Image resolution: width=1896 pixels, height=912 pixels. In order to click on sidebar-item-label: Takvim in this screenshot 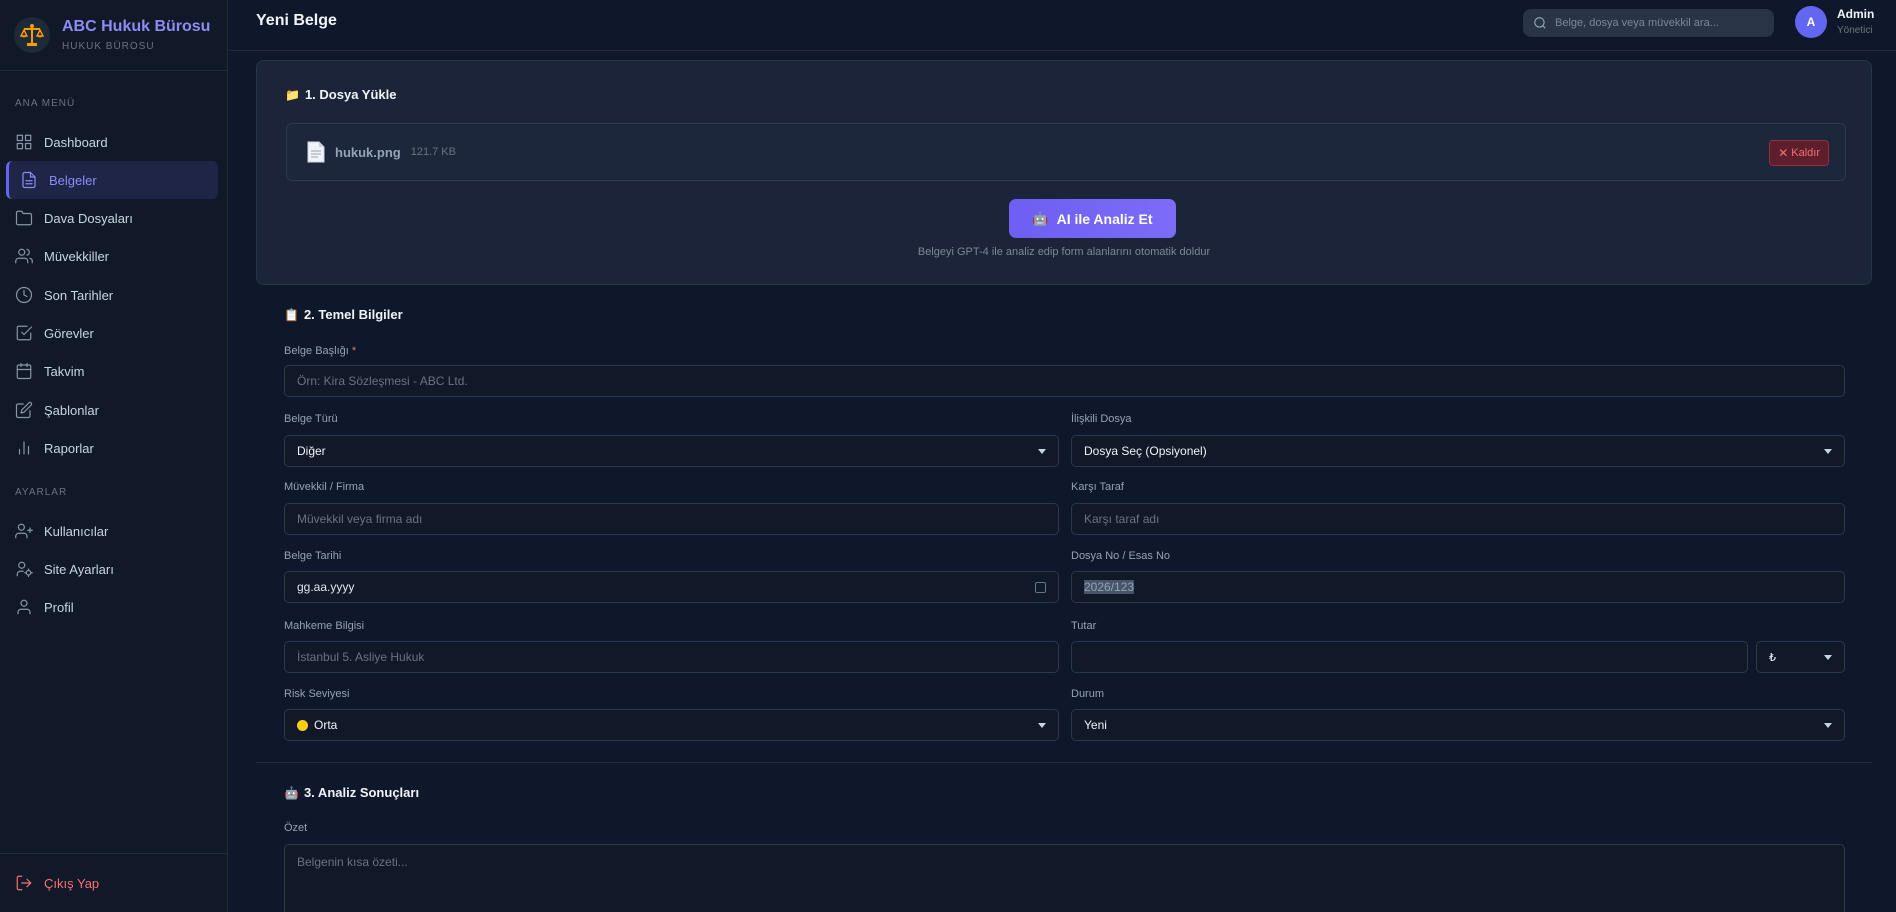, I will do `click(64, 371)`.